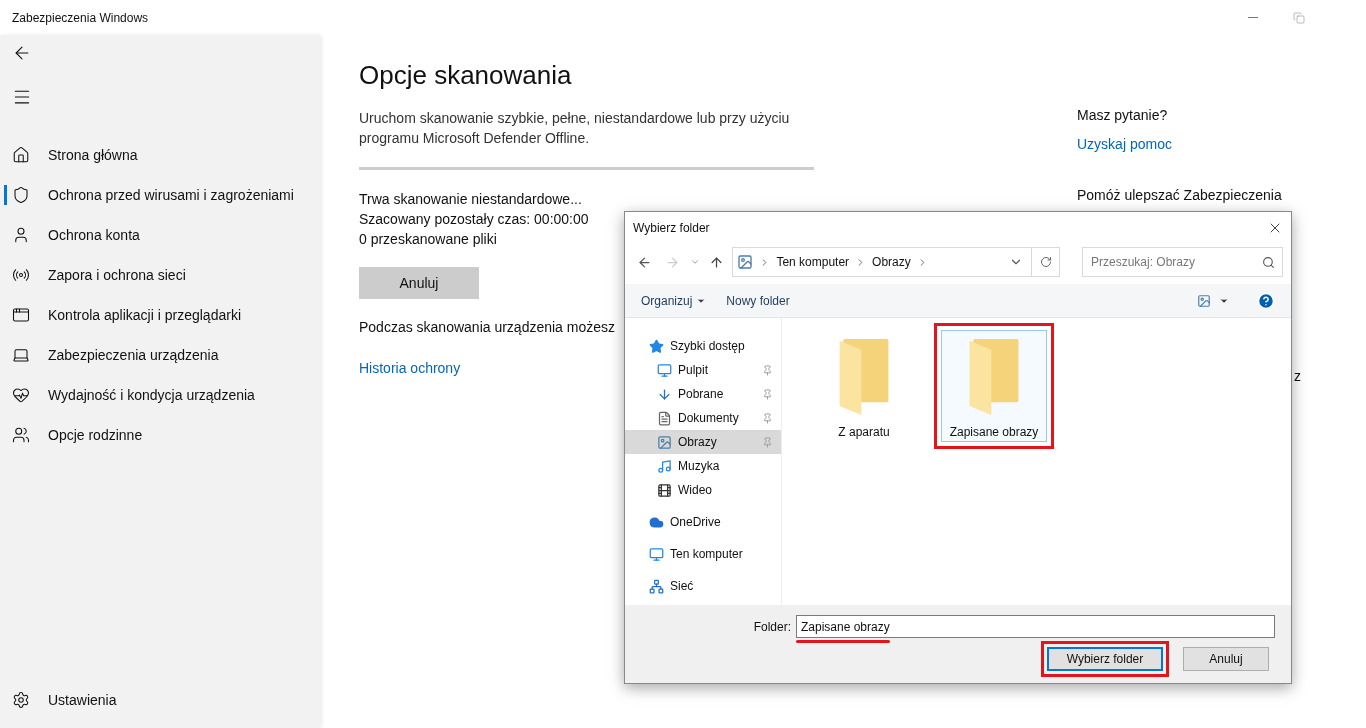 Image resolution: width=1366 pixels, height=728 pixels. I want to click on network-icon, so click(656, 586).